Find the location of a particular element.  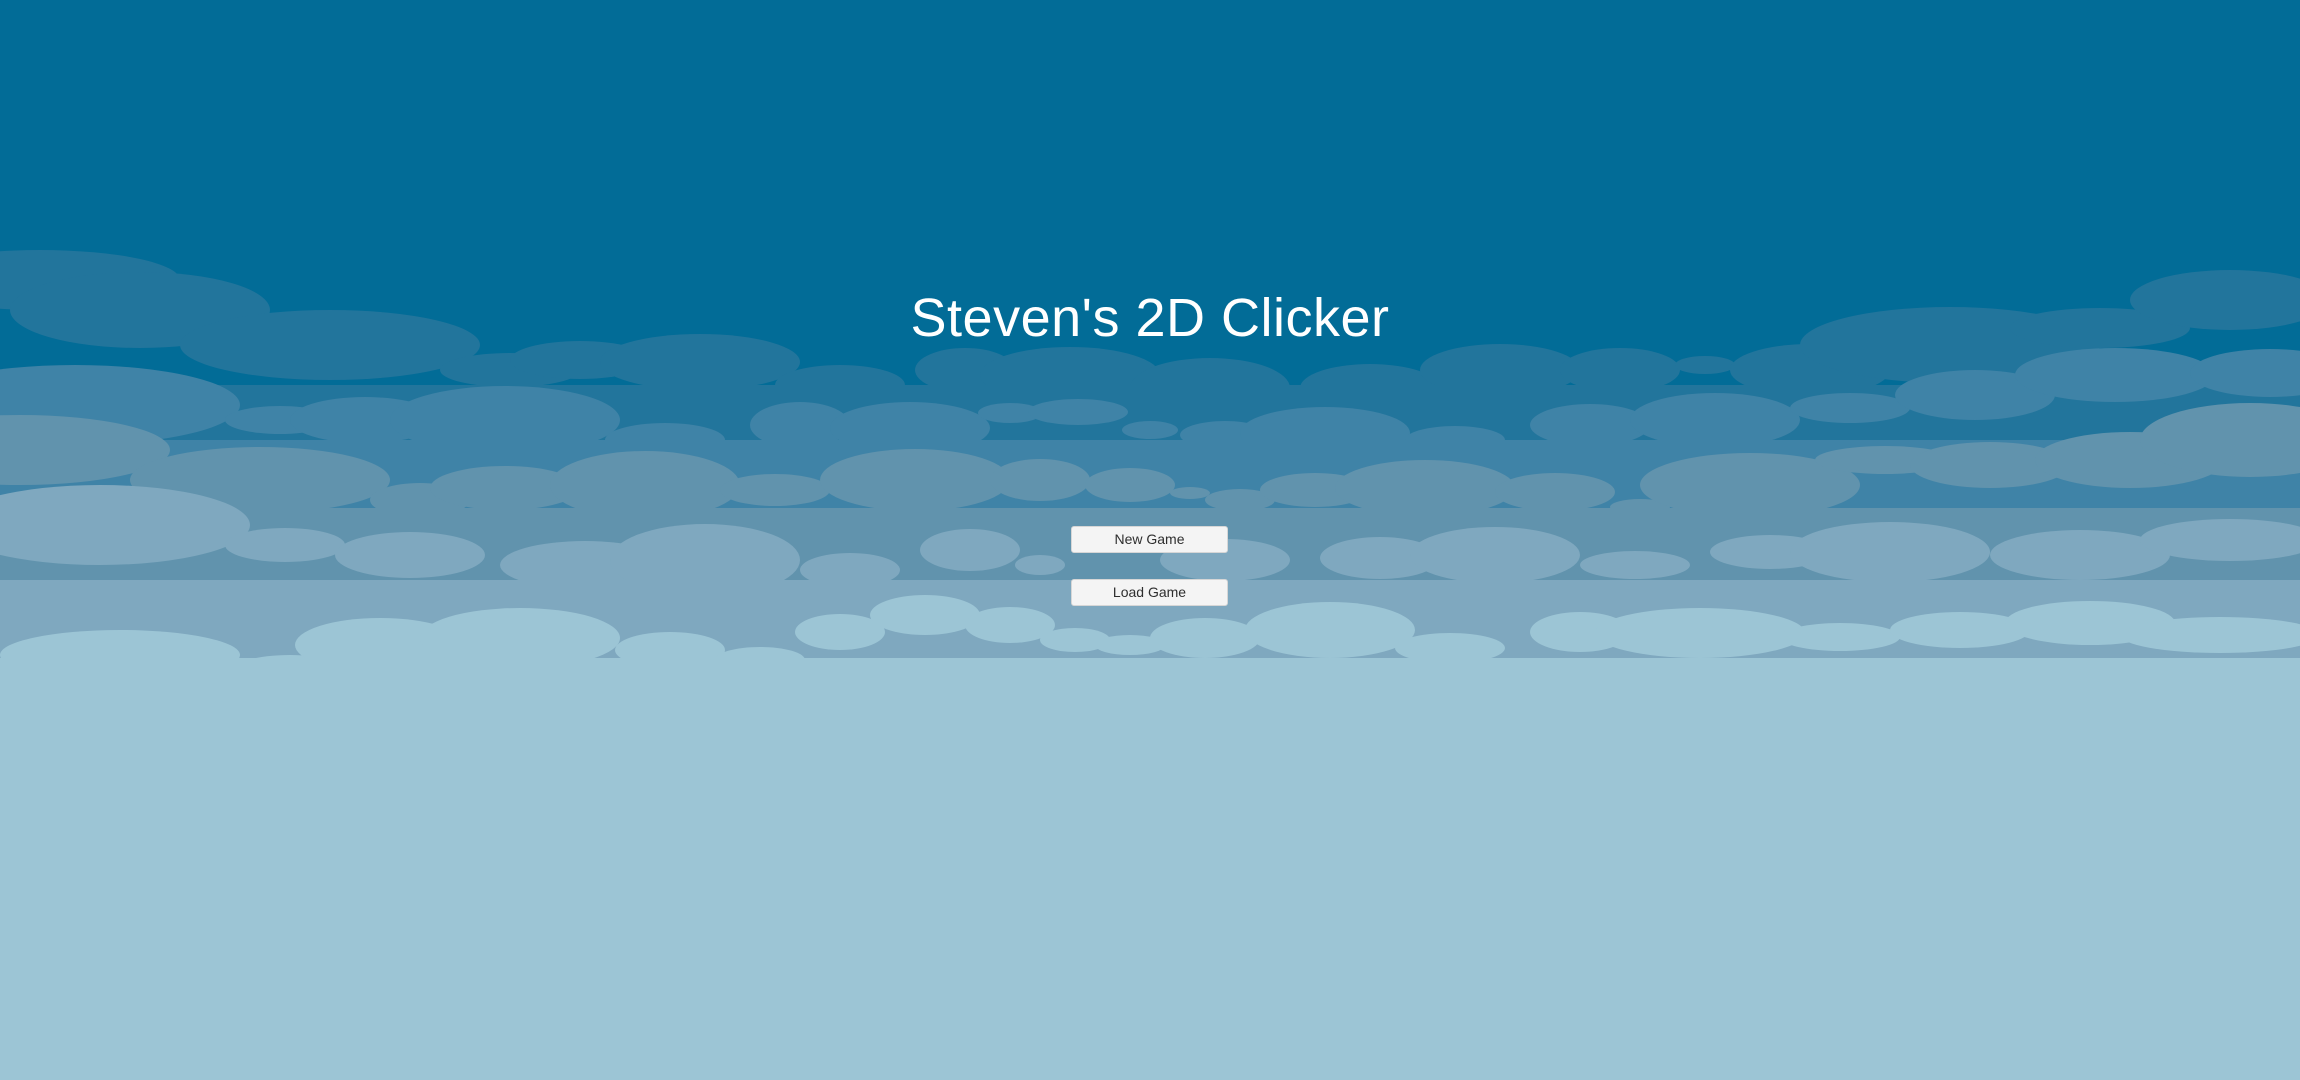

new-game-button: New Game is located at coordinates (1149, 539).